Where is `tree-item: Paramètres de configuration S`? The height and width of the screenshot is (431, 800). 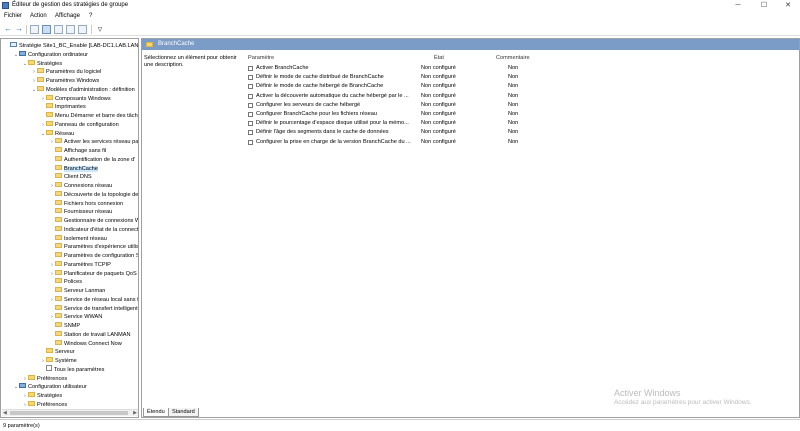 tree-item: Paramètres de configuration S is located at coordinates (93, 256).